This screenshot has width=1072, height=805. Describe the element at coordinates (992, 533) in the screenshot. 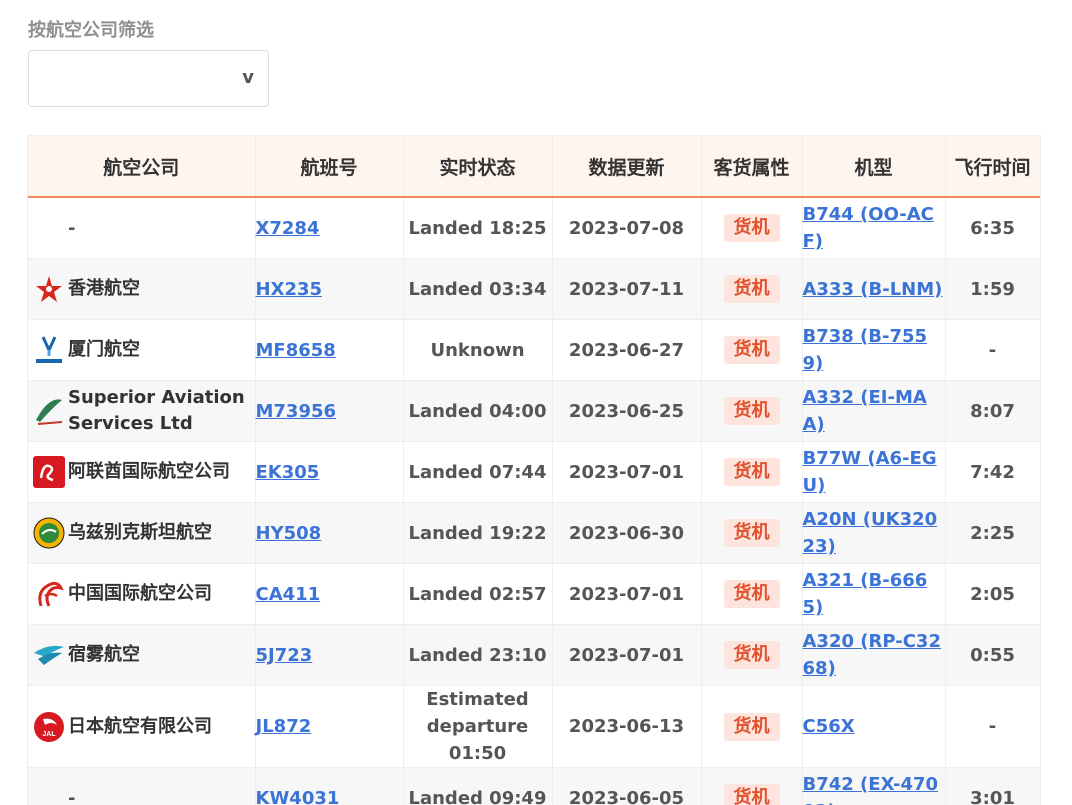

I see `flight-duration-cell: 2:25` at that location.